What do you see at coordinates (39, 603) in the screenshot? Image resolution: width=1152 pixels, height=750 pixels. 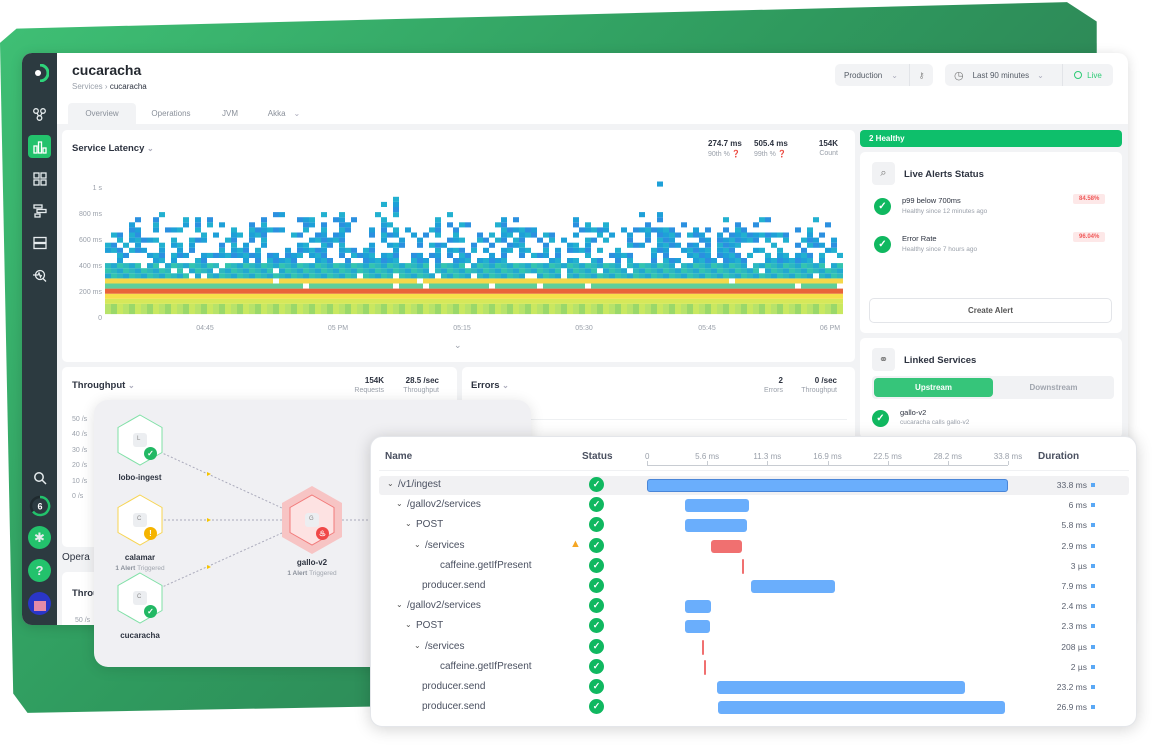 I see `avatar` at bounding box center [39, 603].